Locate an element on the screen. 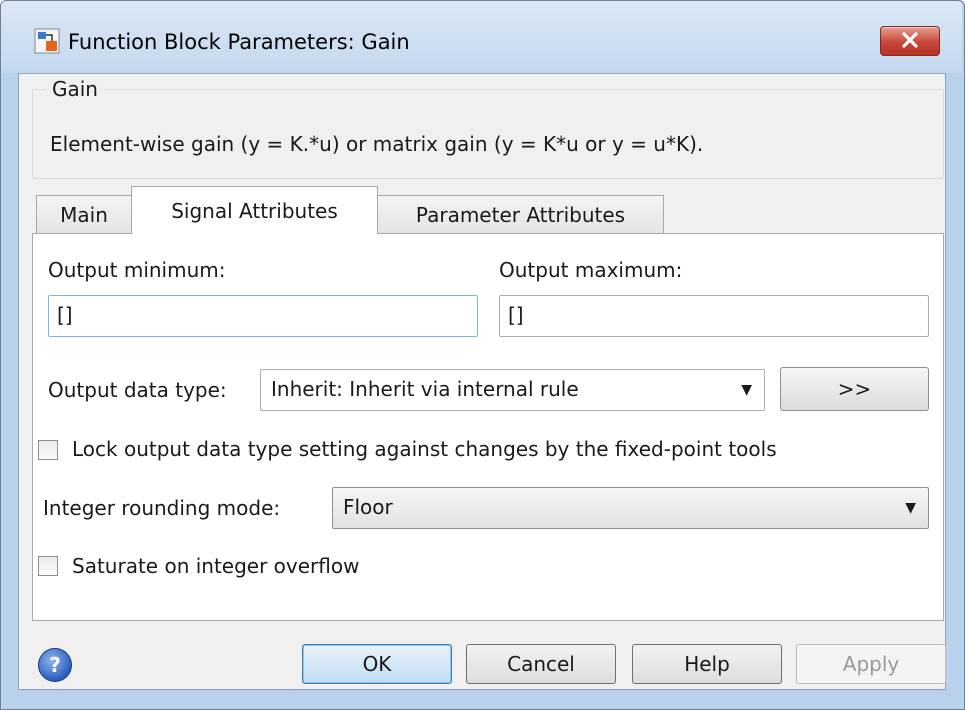 The image size is (965, 710). apply-button: Apply is located at coordinates (871, 664).